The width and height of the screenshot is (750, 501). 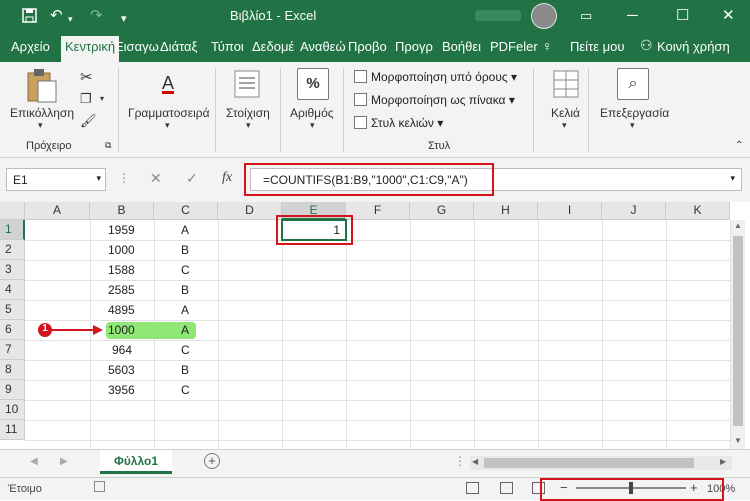 What do you see at coordinates (434, 100) in the screenshot?
I see `format-as-table-button: Μορφοποίηση ως πίνακα ▾` at bounding box center [434, 100].